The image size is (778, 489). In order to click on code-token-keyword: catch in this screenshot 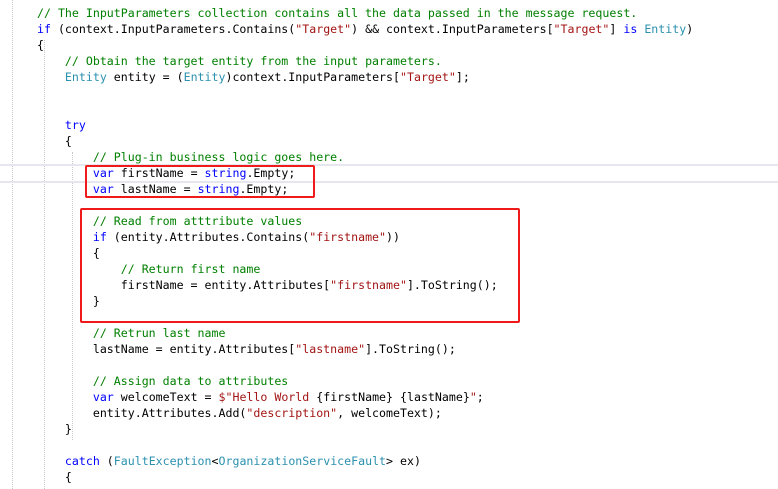, I will do `click(82, 461)`.